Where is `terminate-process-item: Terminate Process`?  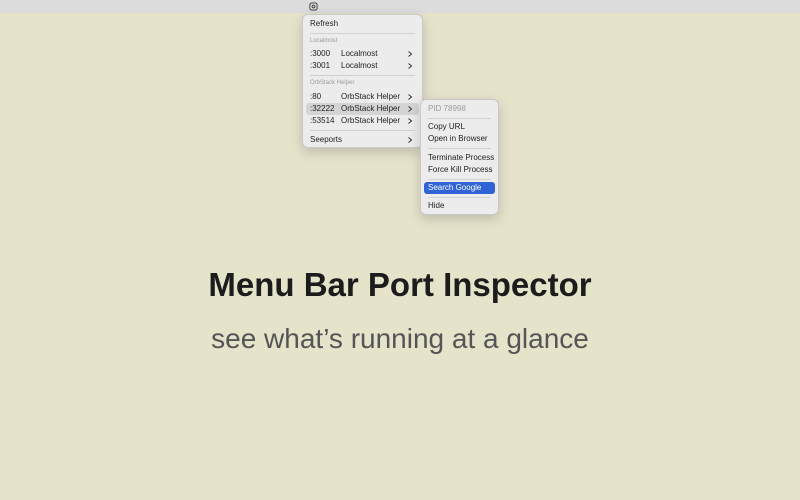 terminate-process-item: Terminate Process is located at coordinates (459, 158).